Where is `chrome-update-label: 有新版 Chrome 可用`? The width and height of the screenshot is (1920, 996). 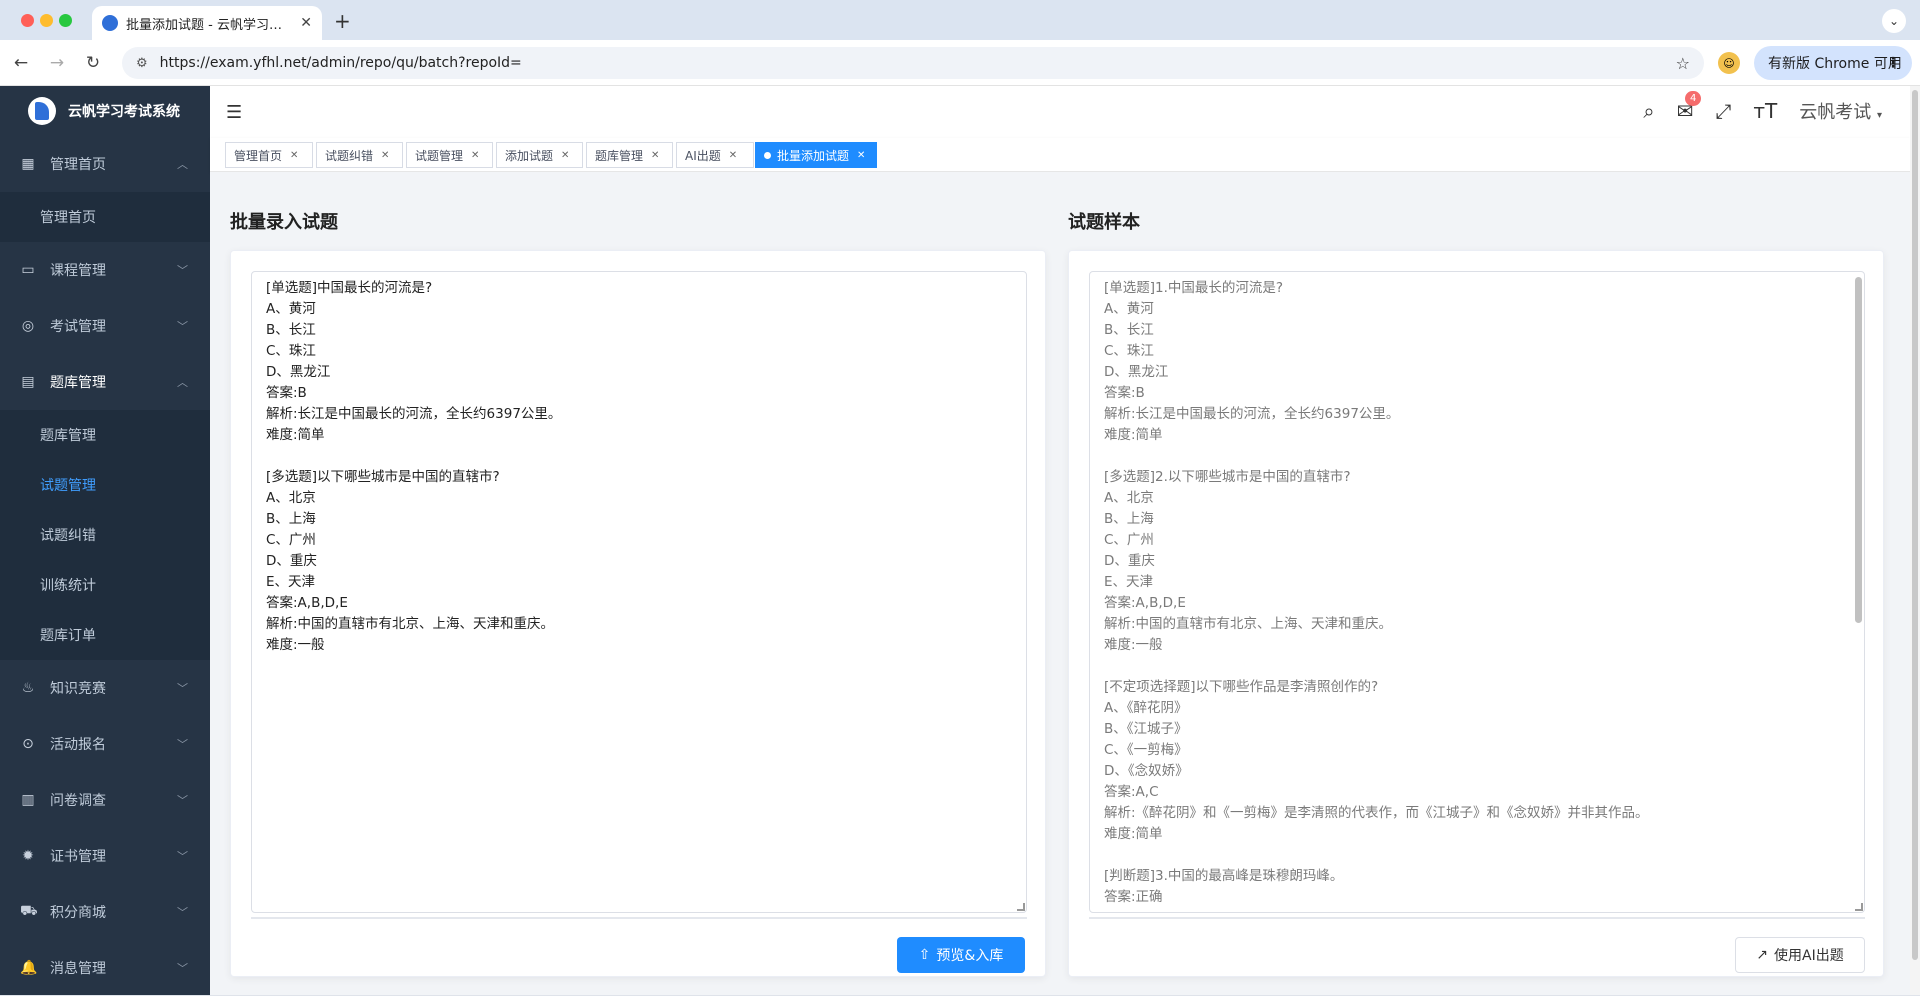
chrome-update-label: 有新版 Chrome 可用 is located at coordinates (1835, 64).